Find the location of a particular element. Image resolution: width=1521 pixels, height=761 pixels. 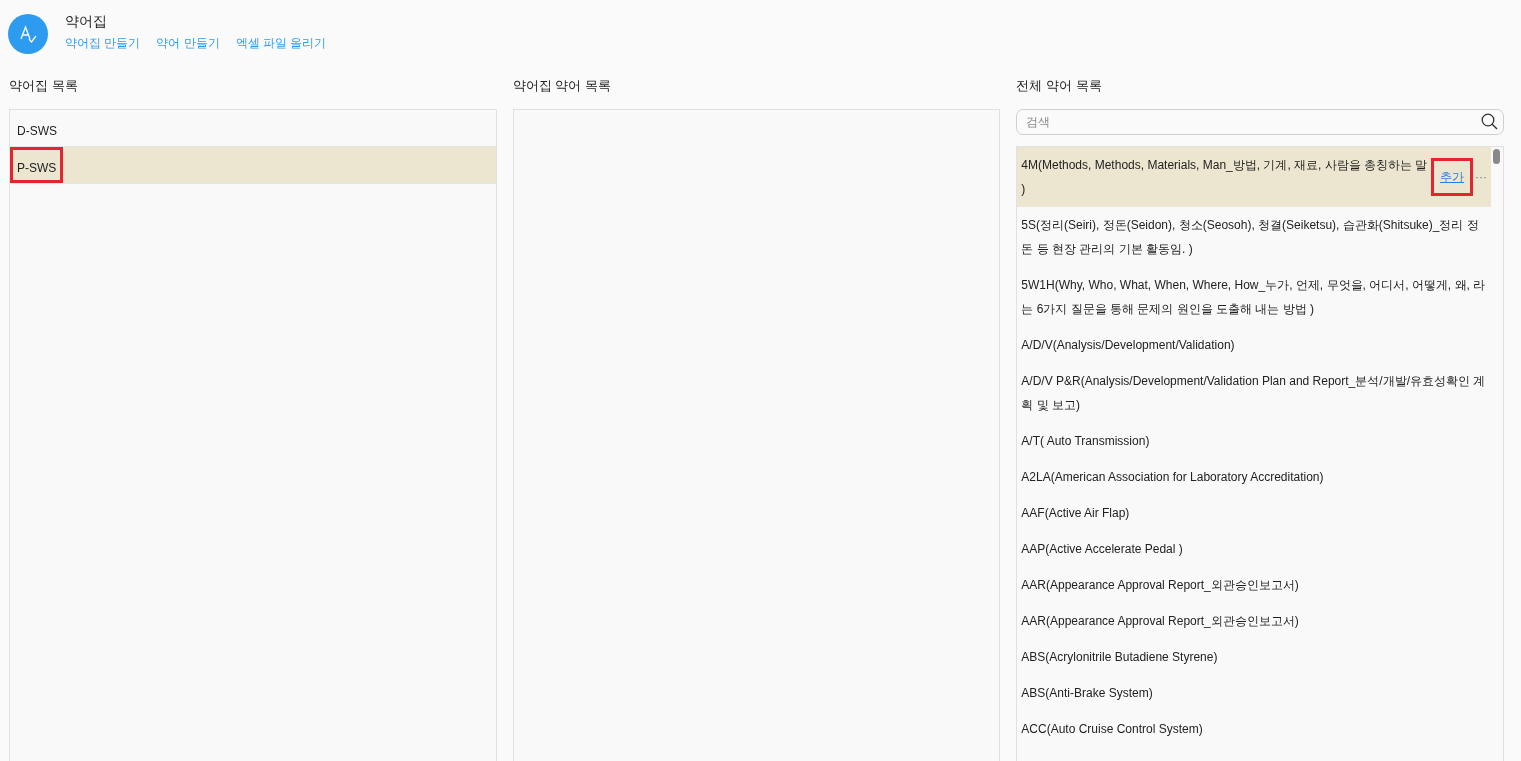

app-logo-icon is located at coordinates (28, 34).